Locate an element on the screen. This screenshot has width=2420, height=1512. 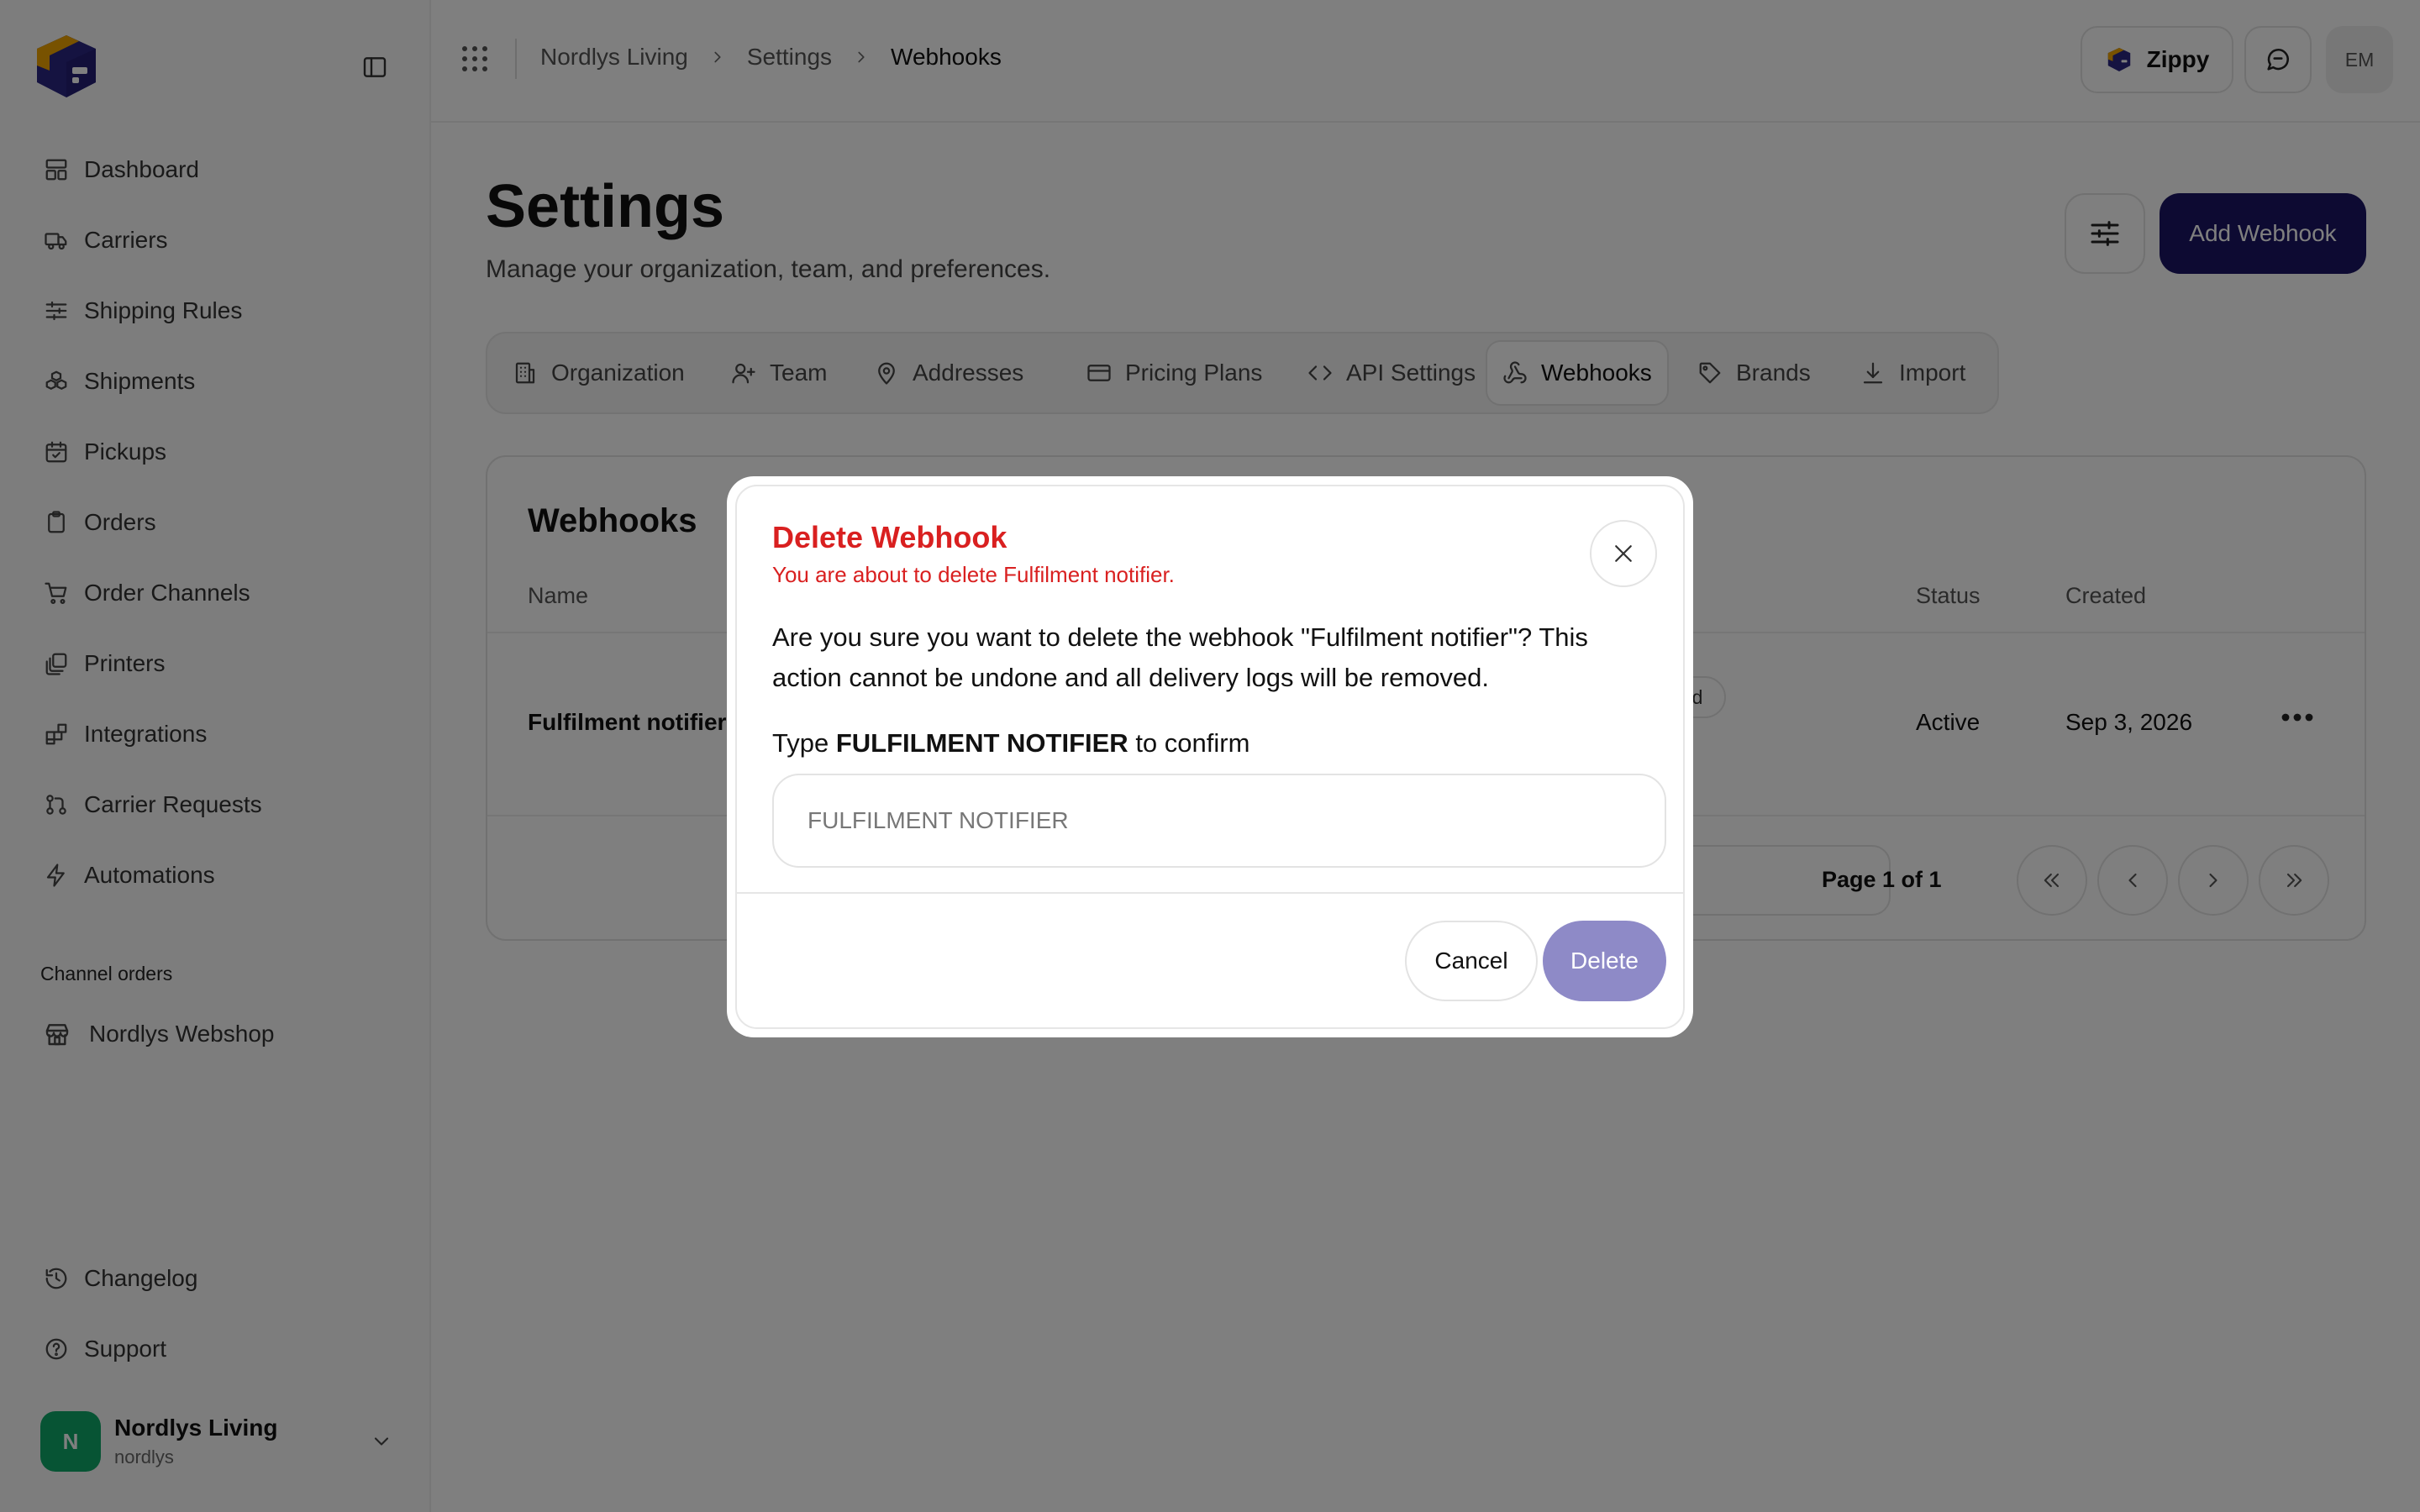
confirm-prefix: Type is located at coordinates (800, 743).